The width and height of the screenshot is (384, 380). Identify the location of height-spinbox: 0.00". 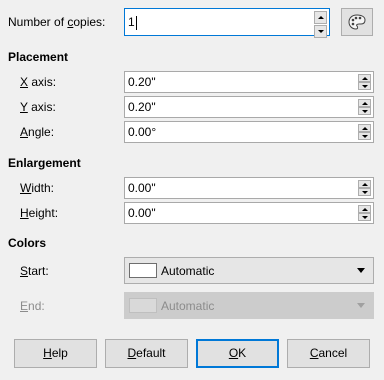
(249, 213).